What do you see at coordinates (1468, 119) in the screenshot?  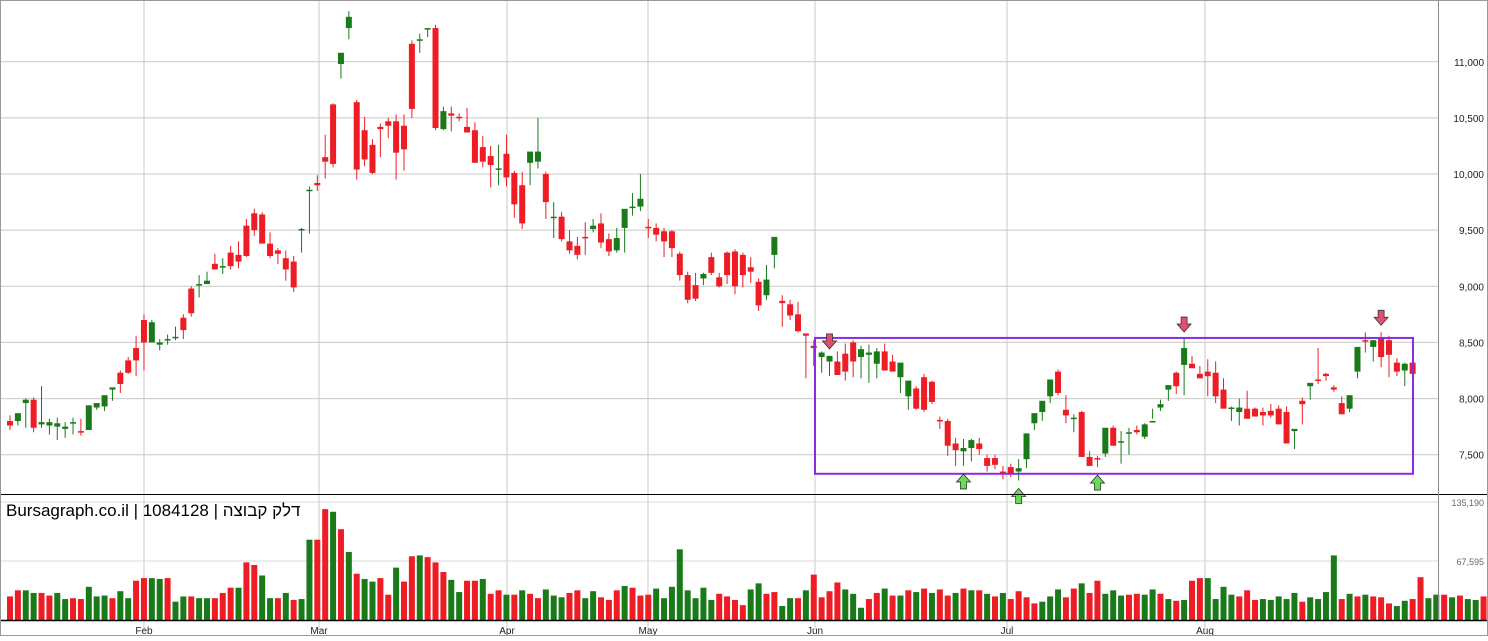 I see `price-tick-label: 10,500` at bounding box center [1468, 119].